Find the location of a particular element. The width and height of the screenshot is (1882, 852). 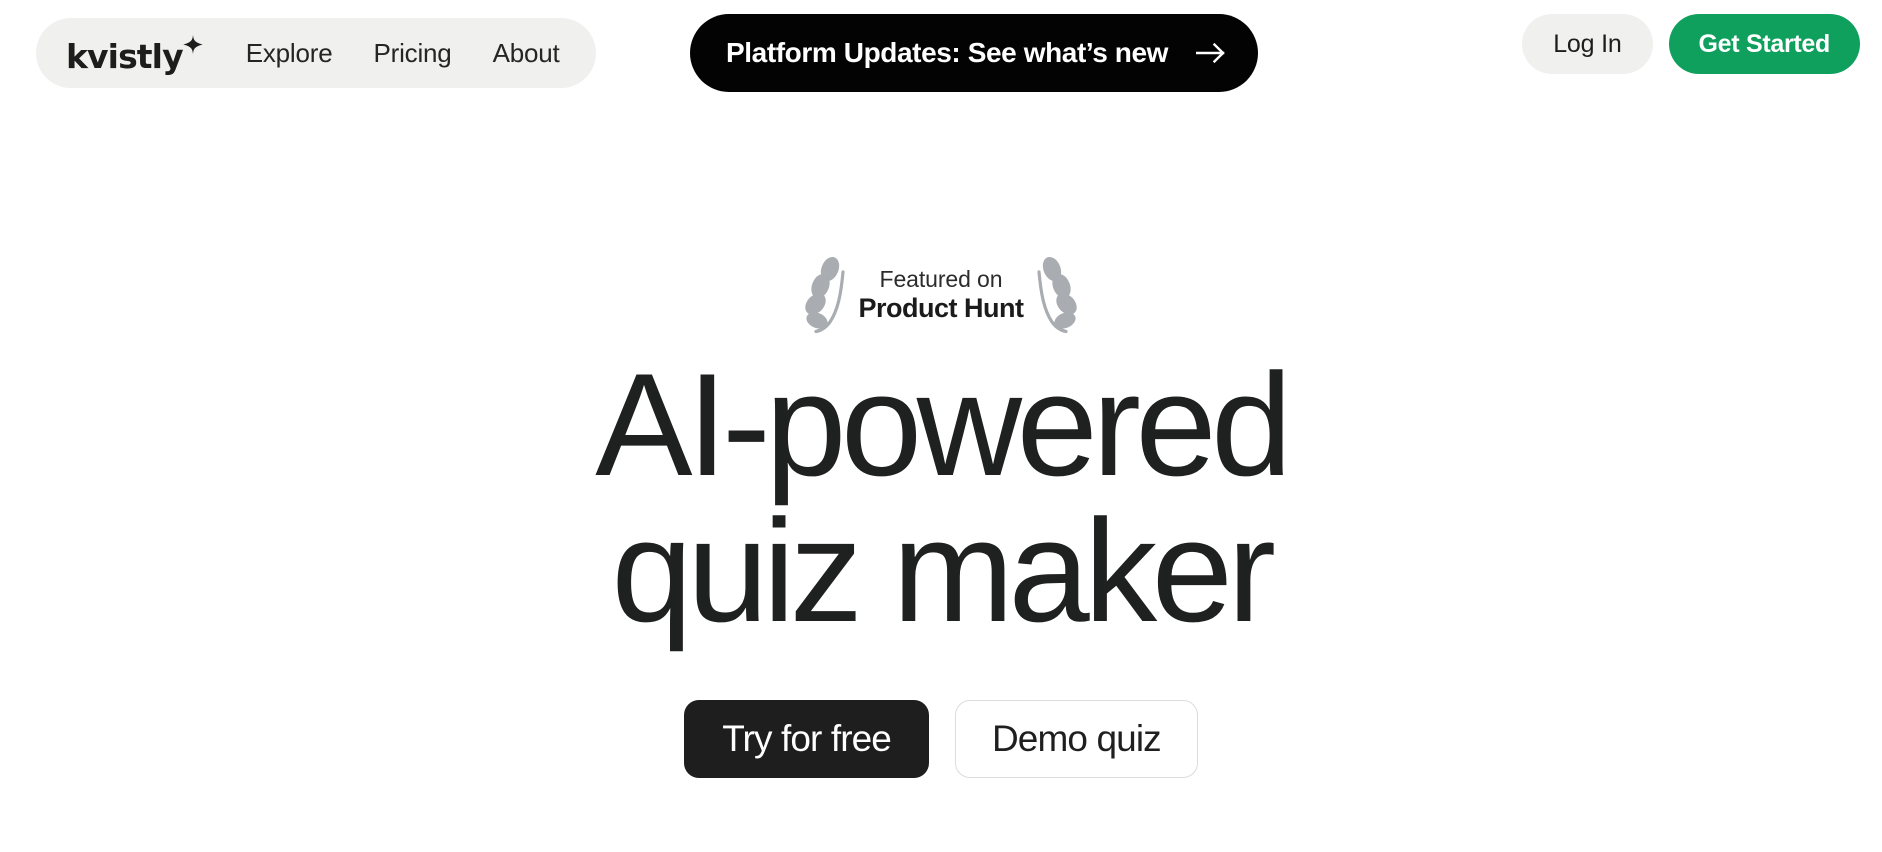

sparkle-icon is located at coordinates (193, 44).